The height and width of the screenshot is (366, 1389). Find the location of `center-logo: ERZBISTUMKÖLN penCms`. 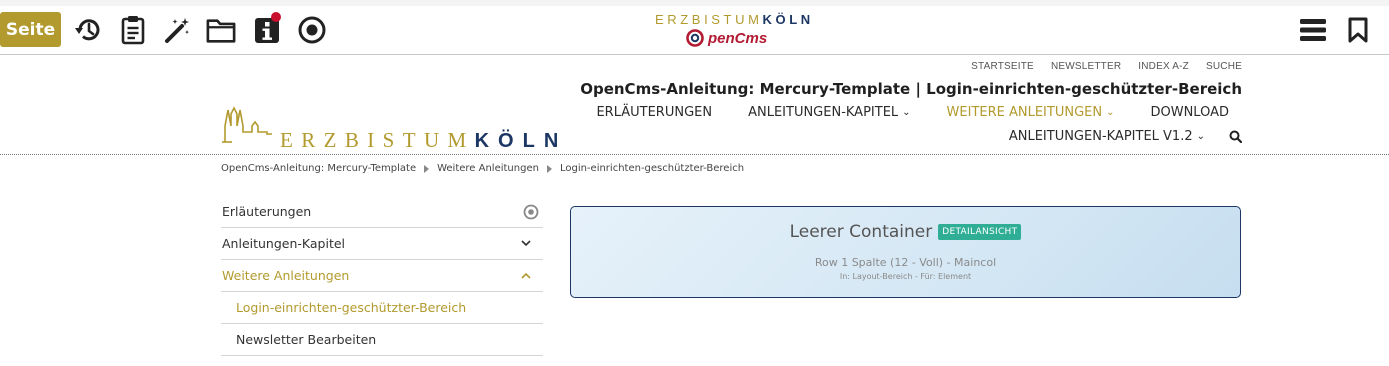

center-logo: ERZBISTUMKÖLN penCms is located at coordinates (730, 32).